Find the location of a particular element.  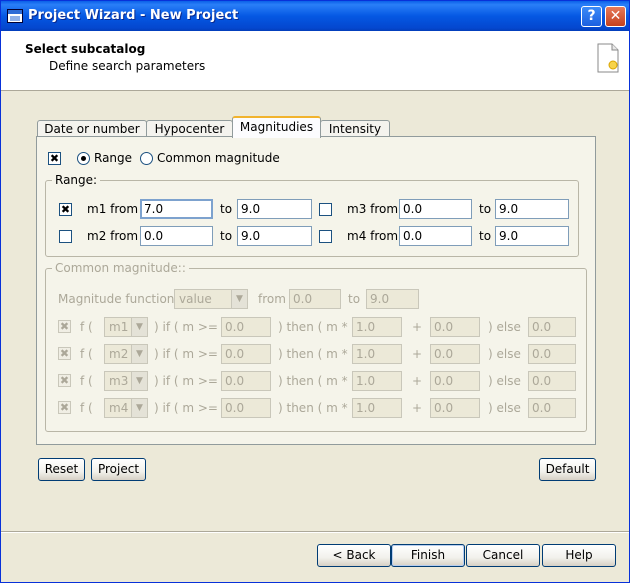

back-button: < Back is located at coordinates (354, 555).